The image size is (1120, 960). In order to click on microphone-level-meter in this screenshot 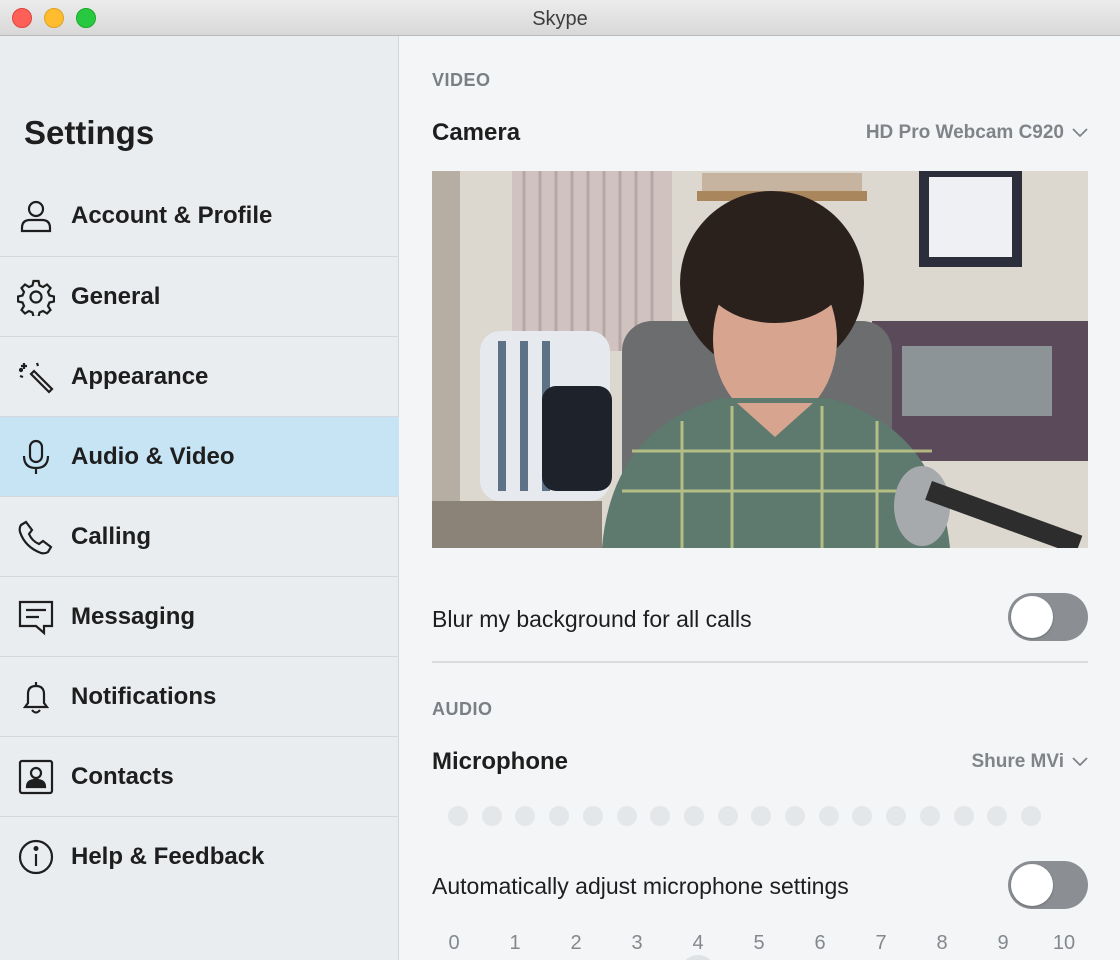, I will do `click(764, 816)`.